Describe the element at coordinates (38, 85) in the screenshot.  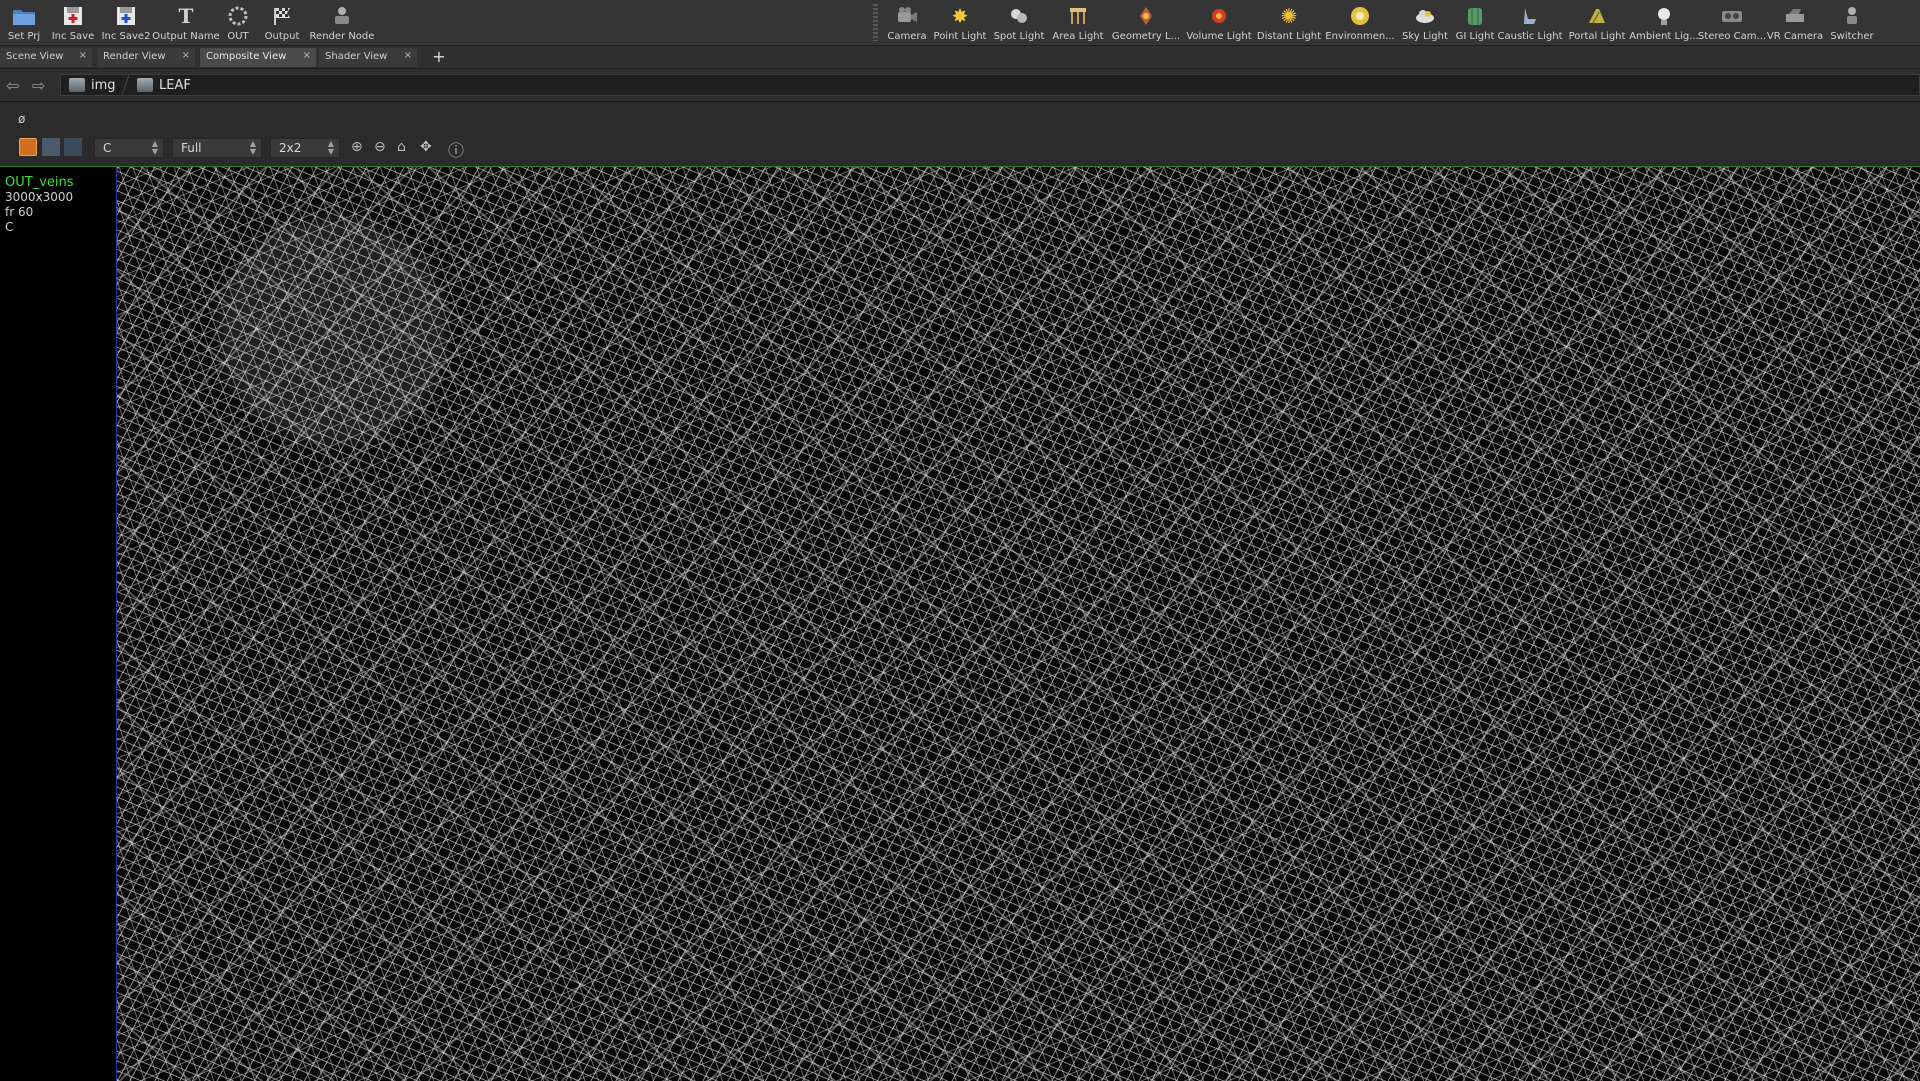
I see `forward-arrow-icon: ⇨` at that location.